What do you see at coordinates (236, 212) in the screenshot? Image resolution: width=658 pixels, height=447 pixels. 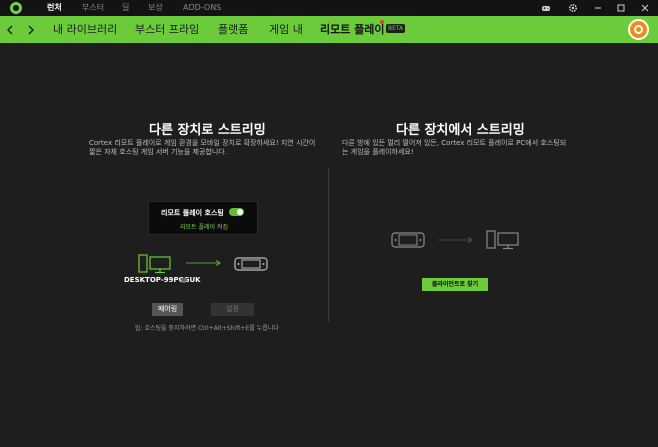 I see `hosting-toggle` at bounding box center [236, 212].